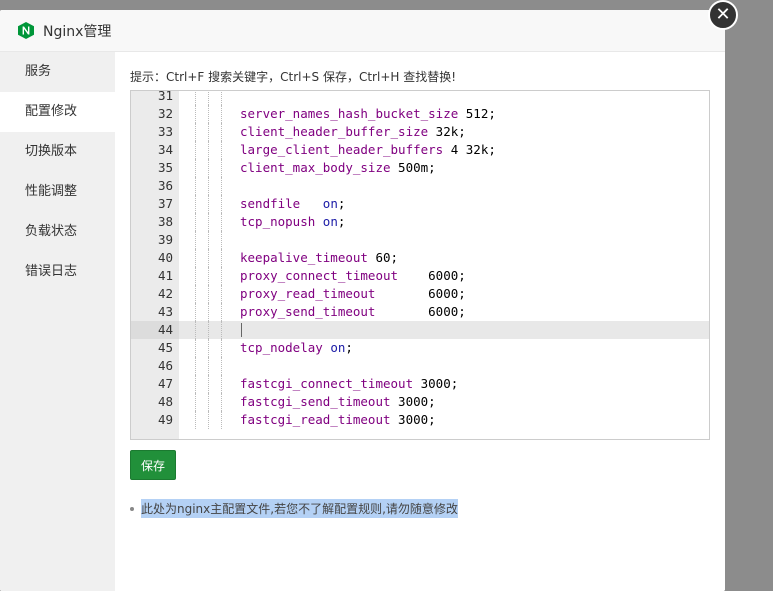  I want to click on bullet-icon, so click(132, 508).